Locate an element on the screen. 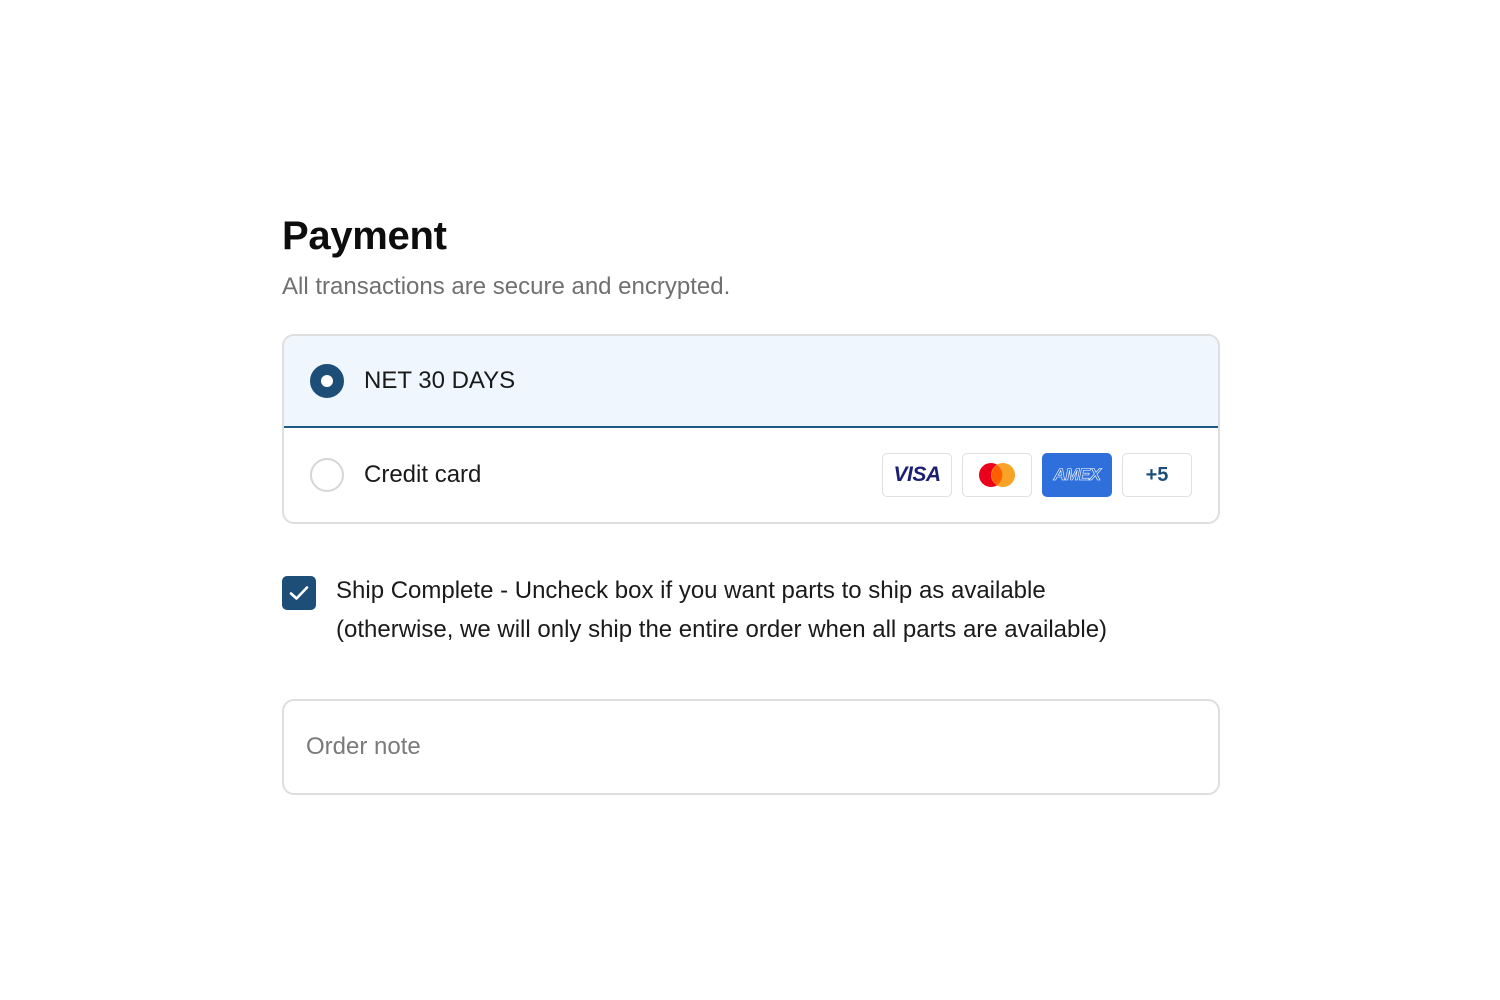  order-note-field is located at coordinates (751, 747).